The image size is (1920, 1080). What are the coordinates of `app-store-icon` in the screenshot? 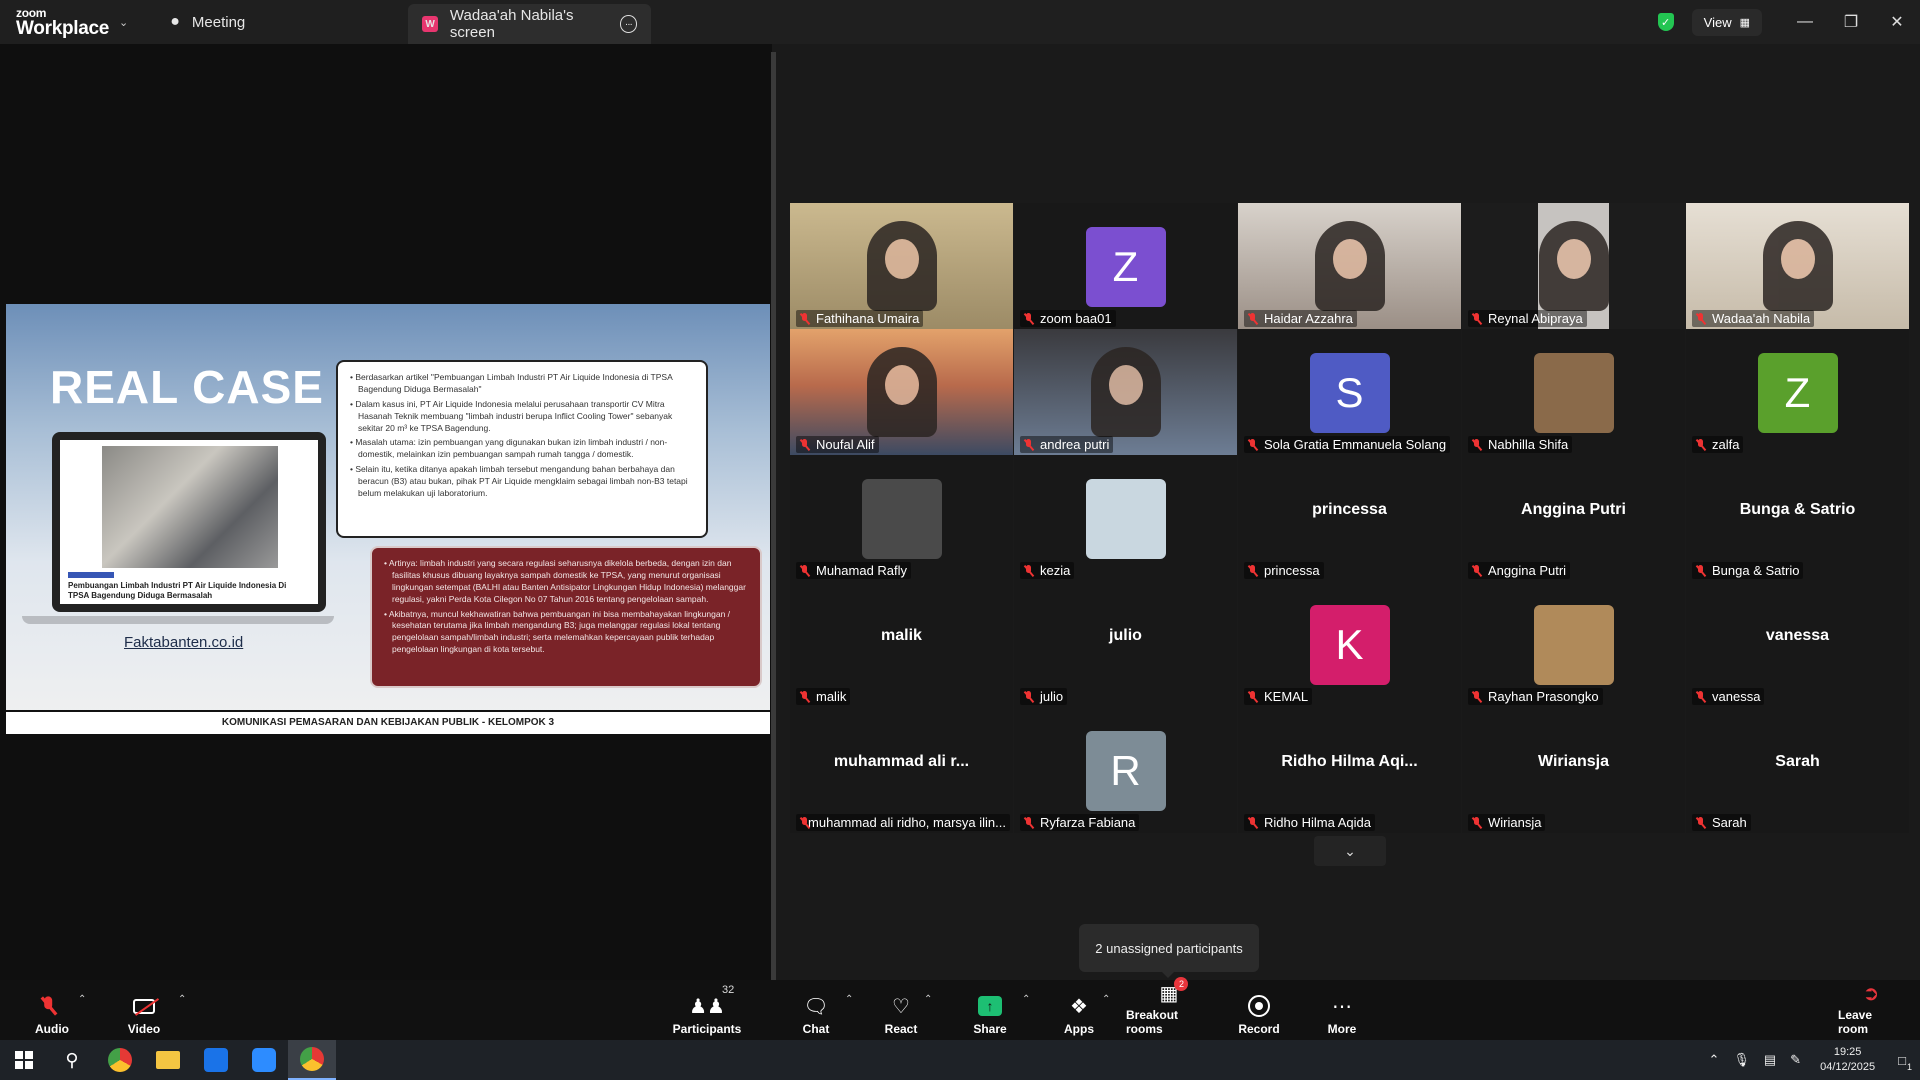 It's located at (216, 1060).